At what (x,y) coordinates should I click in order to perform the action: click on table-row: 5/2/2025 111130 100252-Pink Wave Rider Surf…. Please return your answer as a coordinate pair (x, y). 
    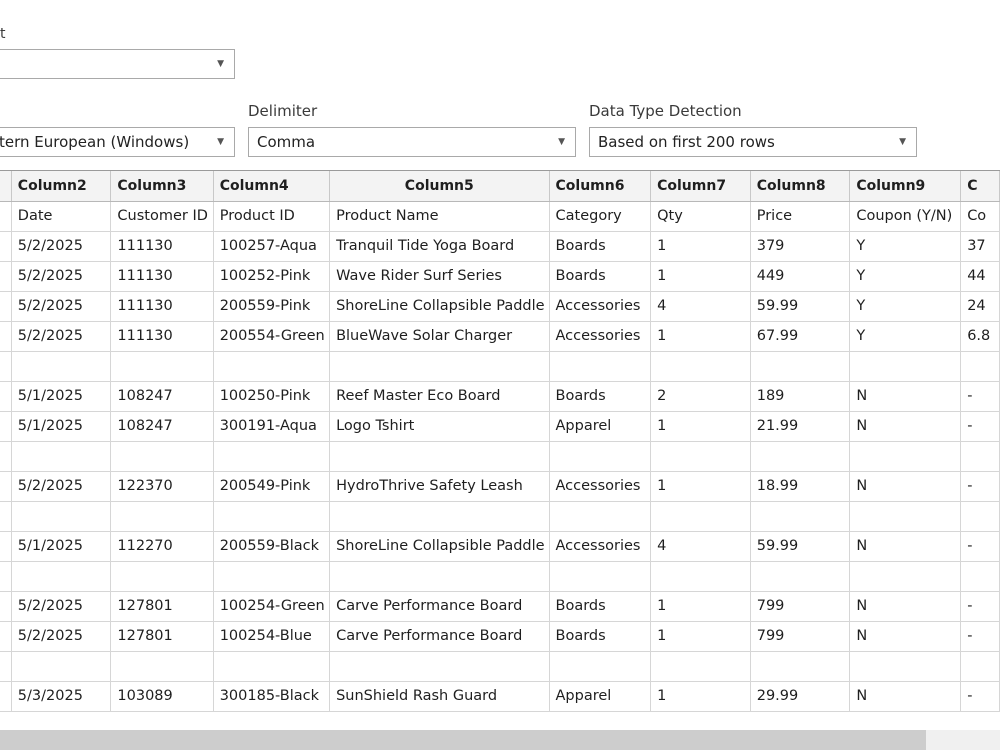
    Looking at the image, I should click on (500, 276).